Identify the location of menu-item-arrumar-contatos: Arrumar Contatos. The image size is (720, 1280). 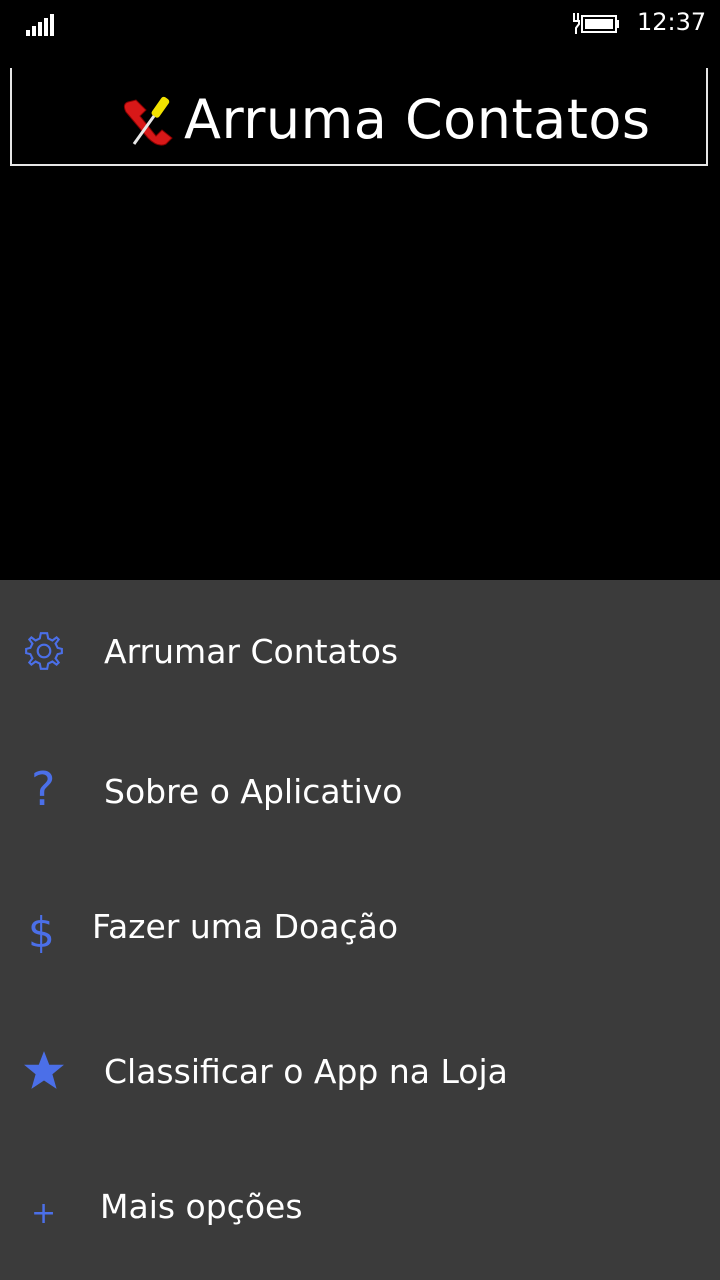
(360, 654).